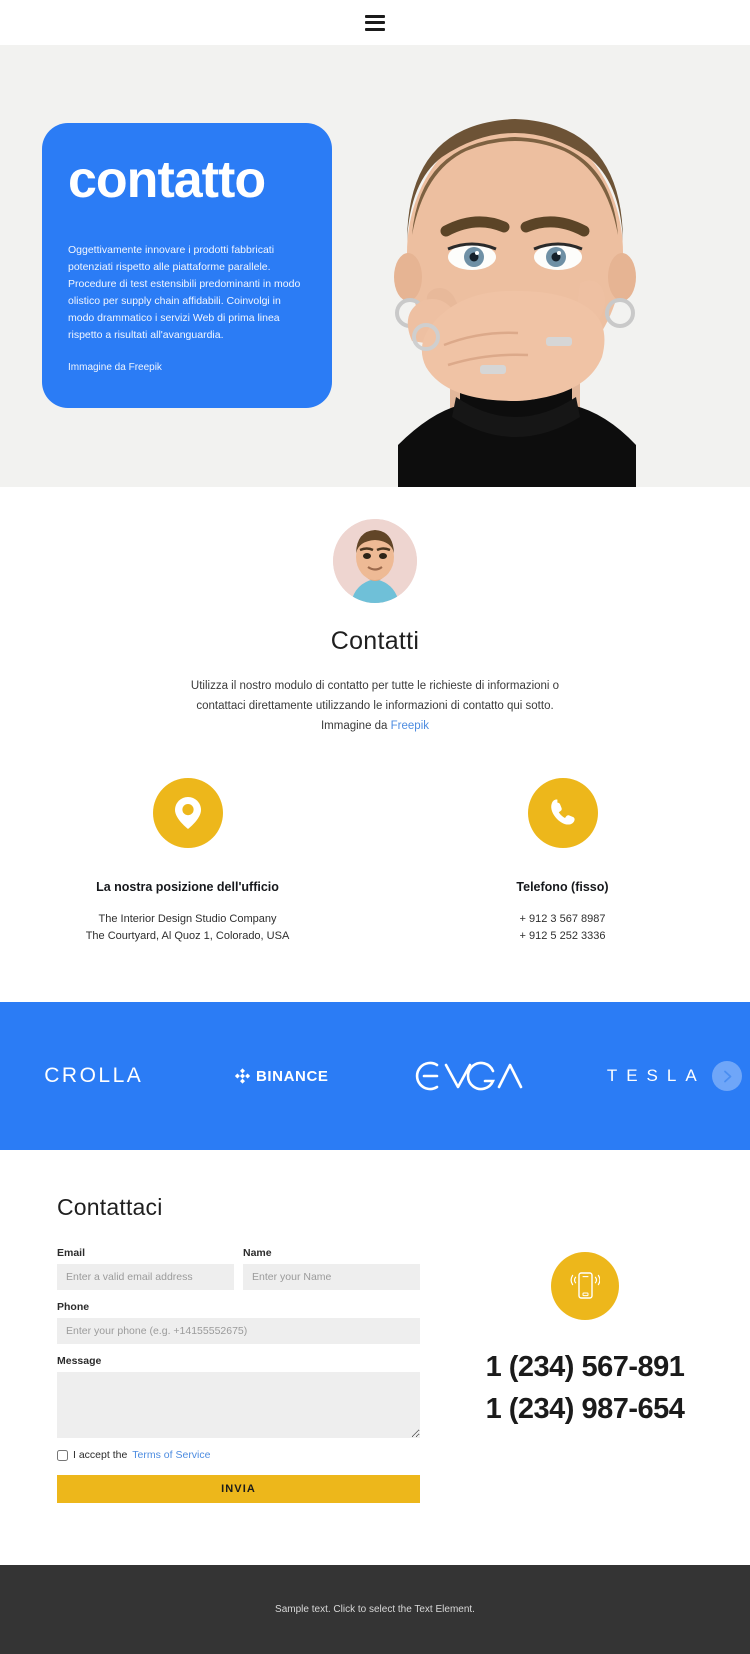  Describe the element at coordinates (171, 1455) in the screenshot. I see `terms-of-service-link: Terms of Service` at that location.